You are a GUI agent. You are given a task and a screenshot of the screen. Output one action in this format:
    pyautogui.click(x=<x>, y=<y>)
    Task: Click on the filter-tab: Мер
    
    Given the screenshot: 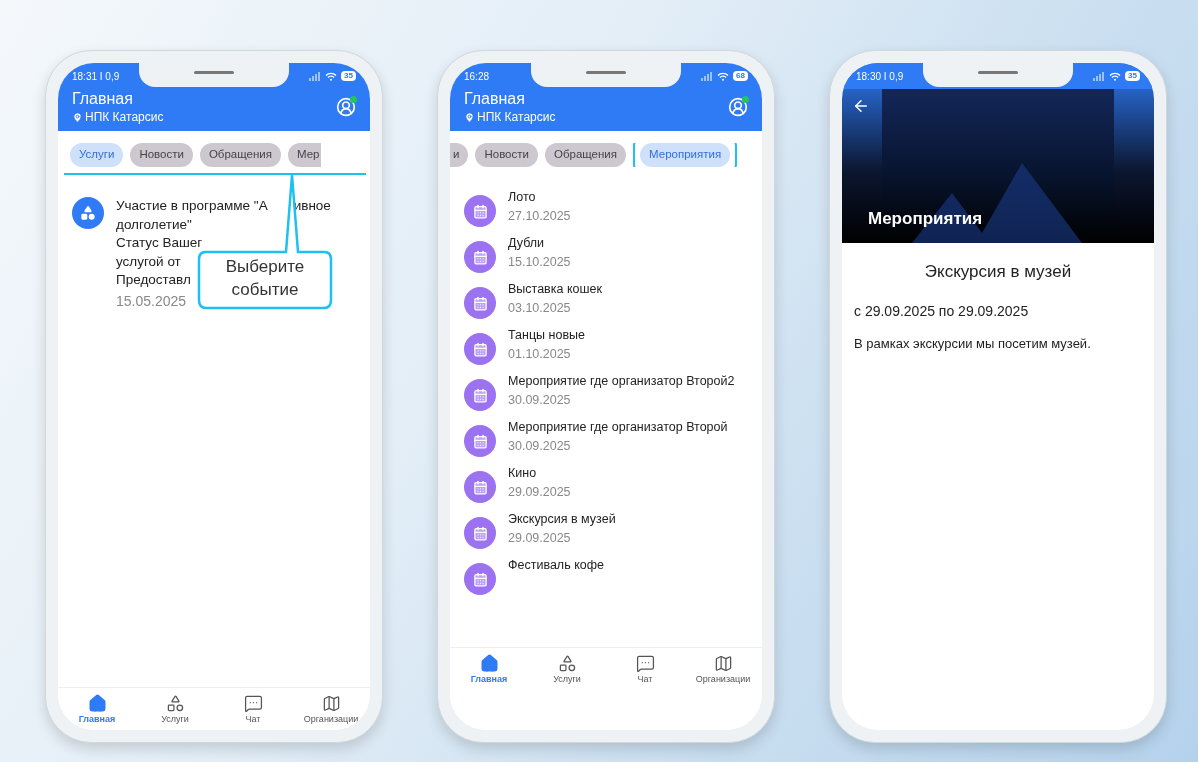 What is the action you would take?
    pyautogui.click(x=304, y=155)
    